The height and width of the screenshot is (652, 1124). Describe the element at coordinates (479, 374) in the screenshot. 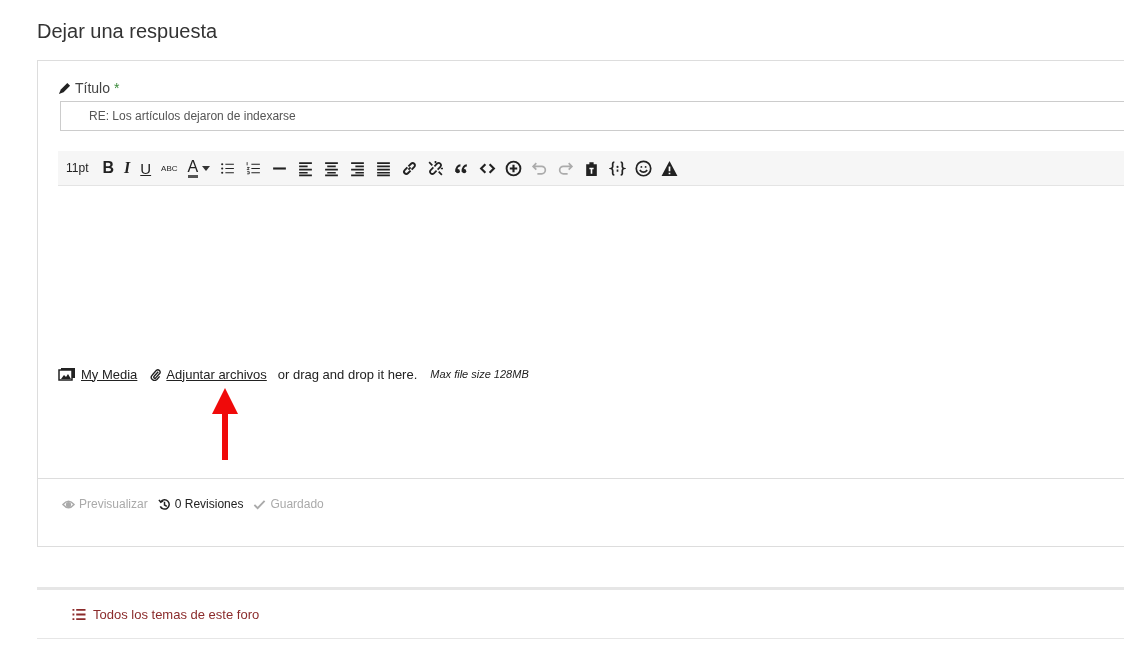

I see `max-file-size-note: Max file size 128MB` at that location.